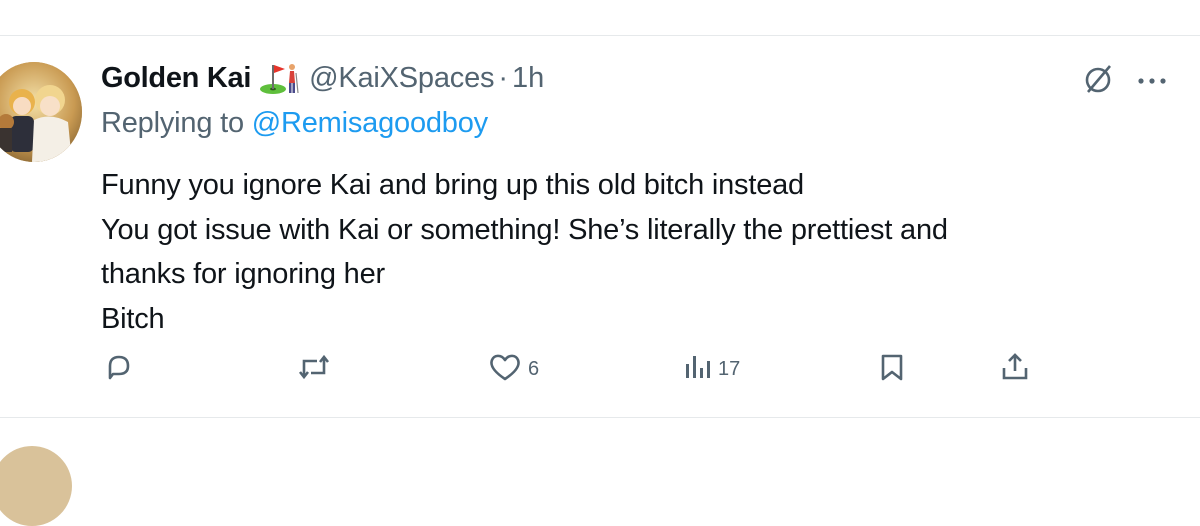 This screenshot has width=1200, height=526. What do you see at coordinates (1152, 82) in the screenshot?
I see `more-icon` at bounding box center [1152, 82].